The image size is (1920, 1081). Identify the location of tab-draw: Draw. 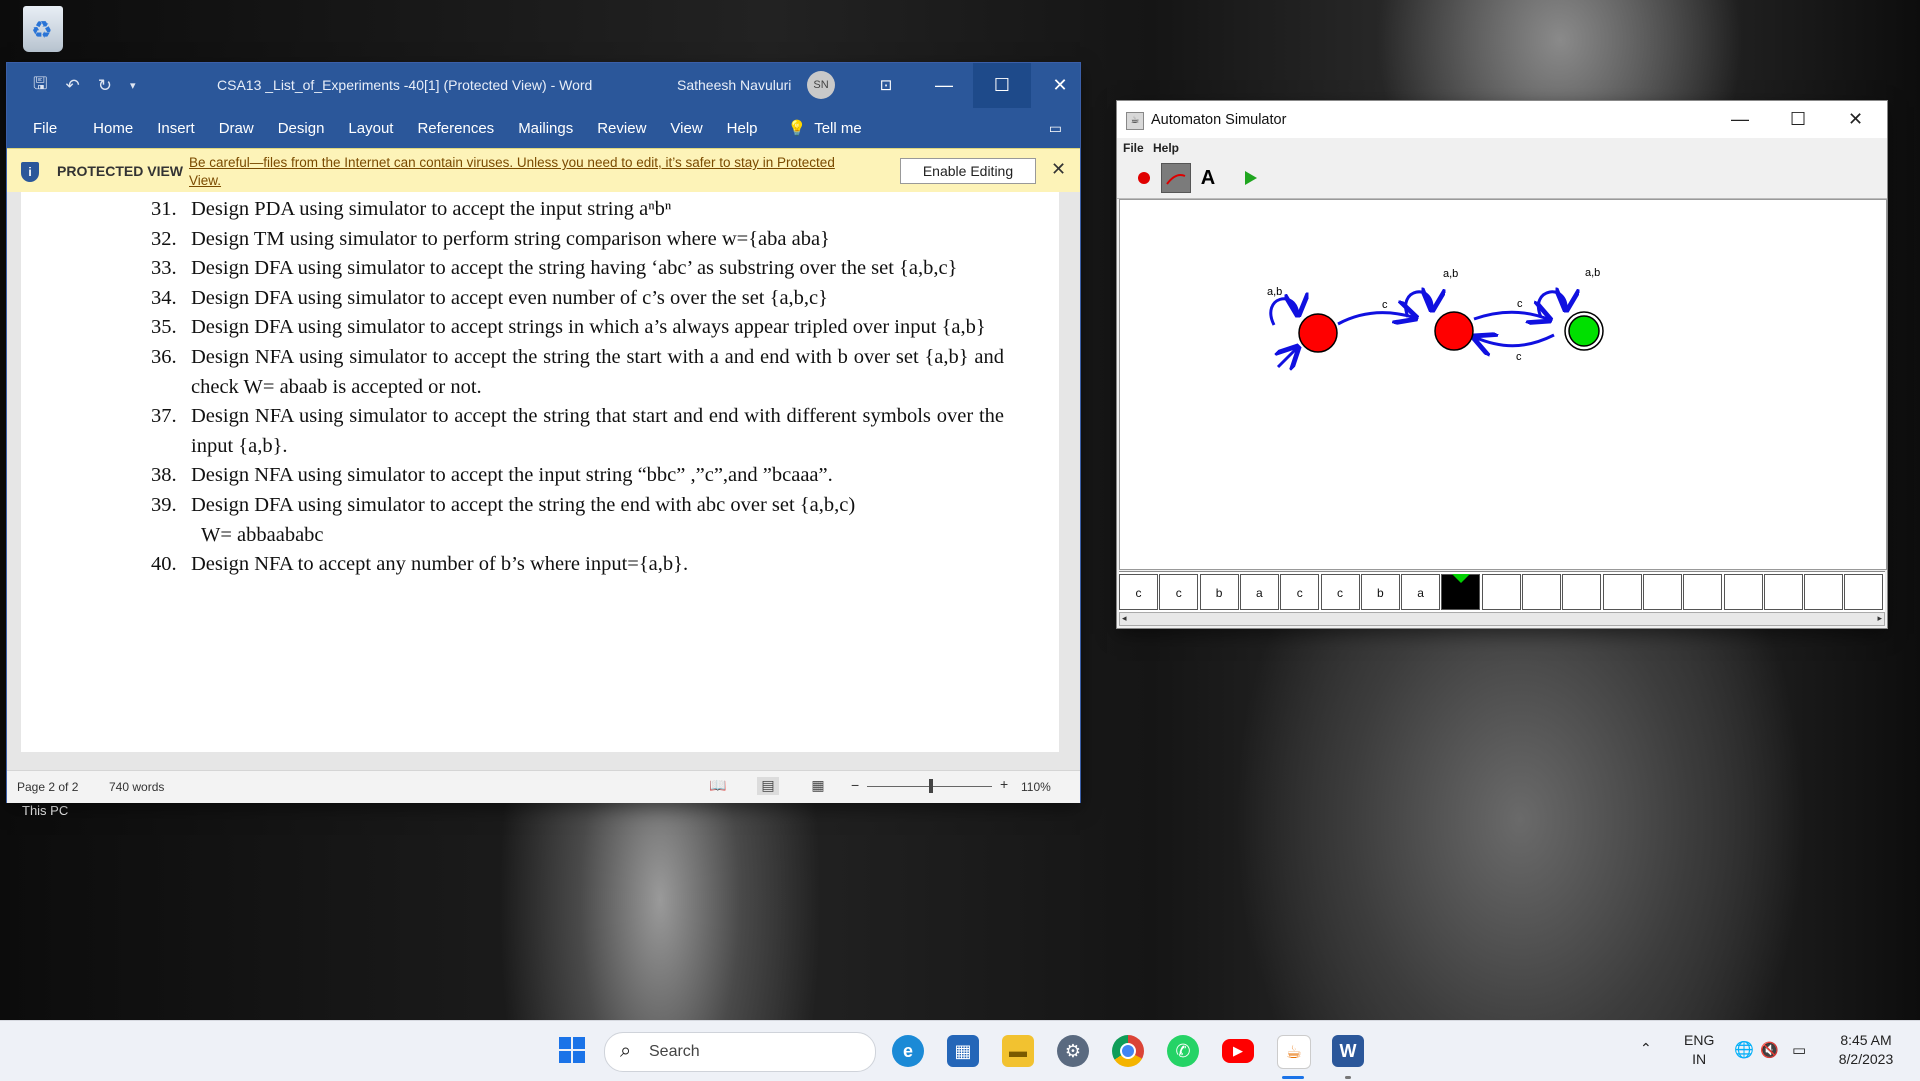
(236, 128).